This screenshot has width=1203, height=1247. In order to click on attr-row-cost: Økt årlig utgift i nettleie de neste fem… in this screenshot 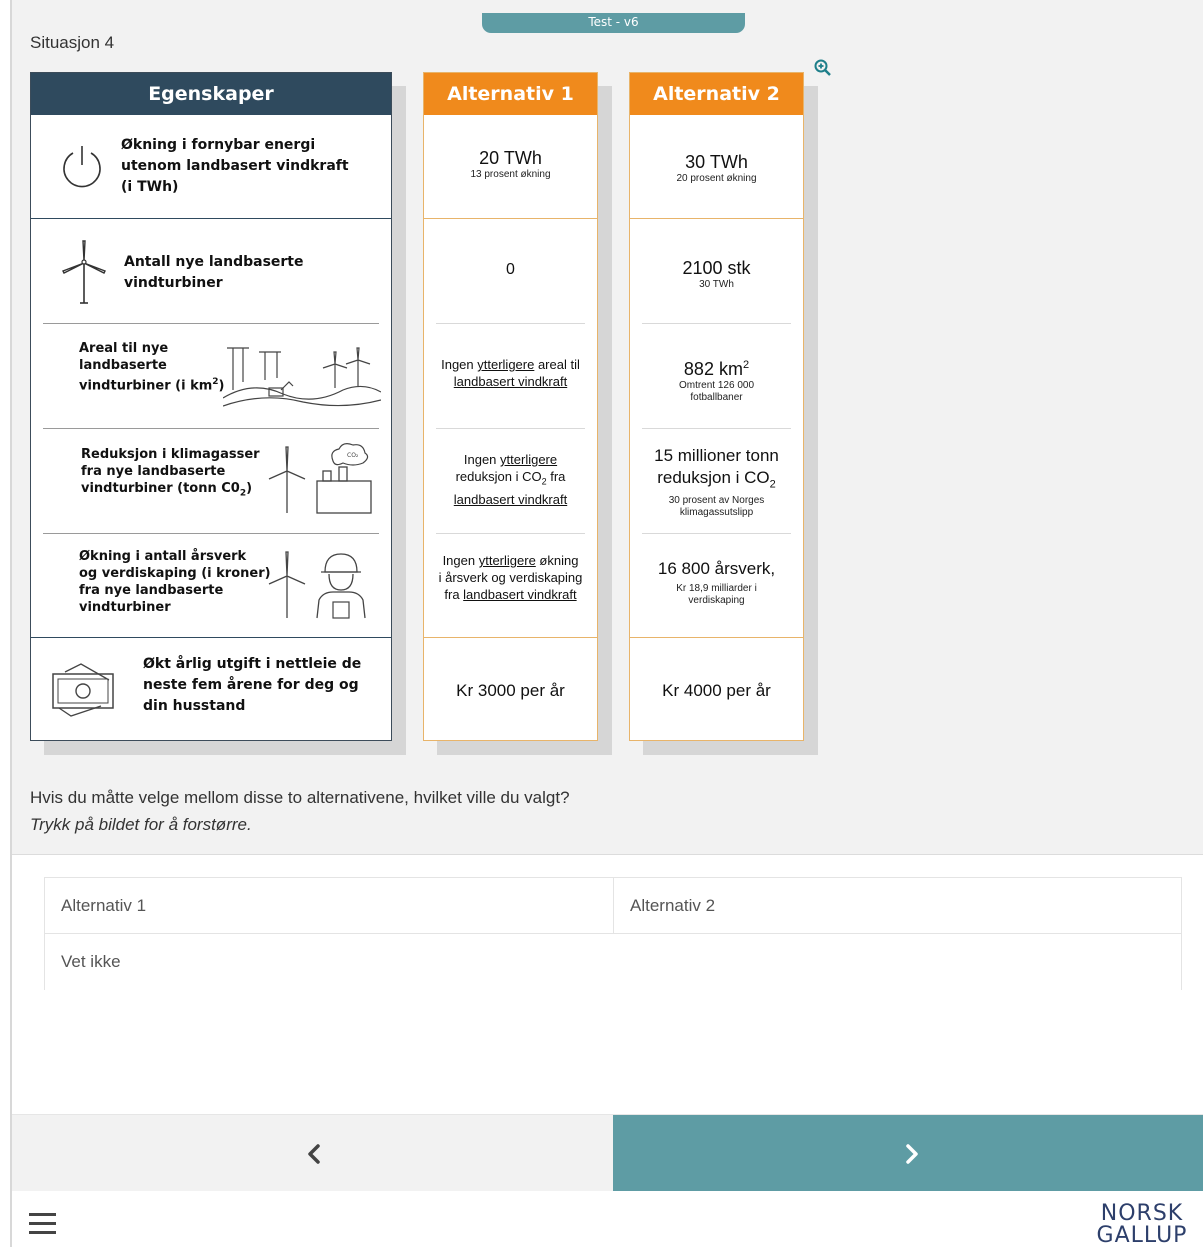, I will do `click(211, 690)`.